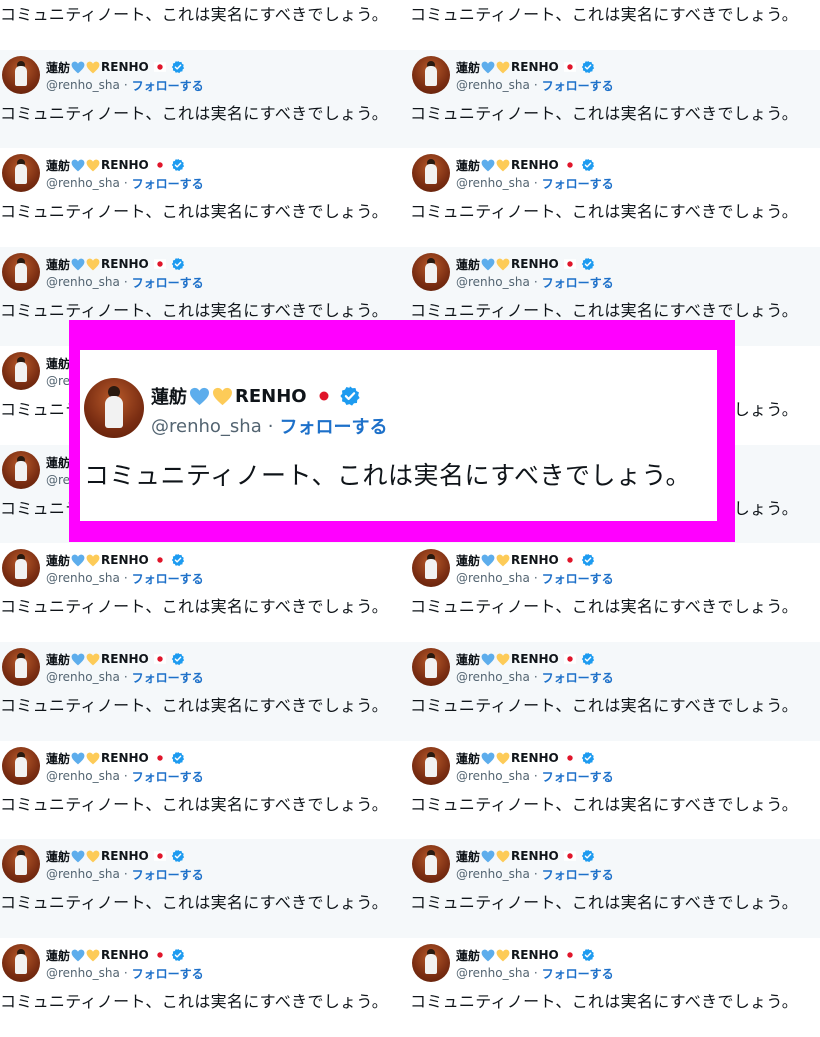  I want to click on handle-row: @renho_sha· フォローする, so click(125, 282).